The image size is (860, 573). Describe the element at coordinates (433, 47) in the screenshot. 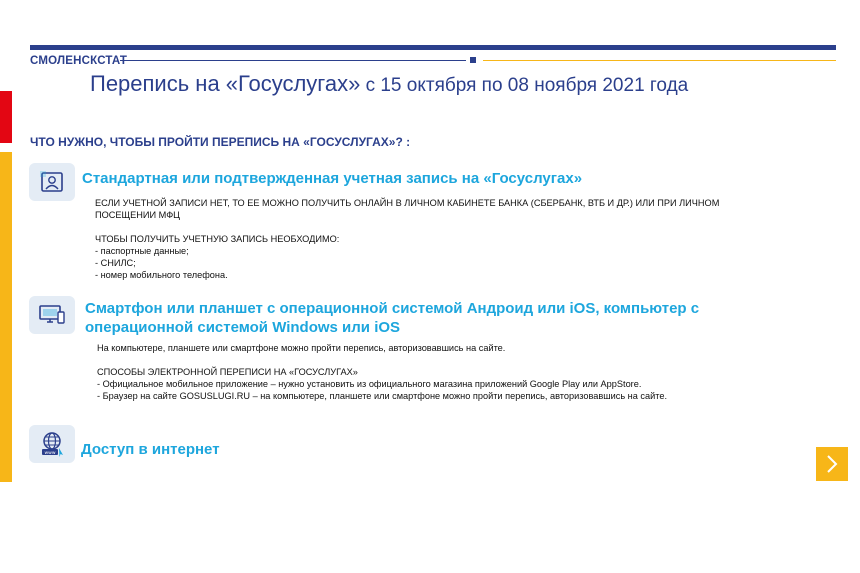

I see `header-top-bar` at that location.